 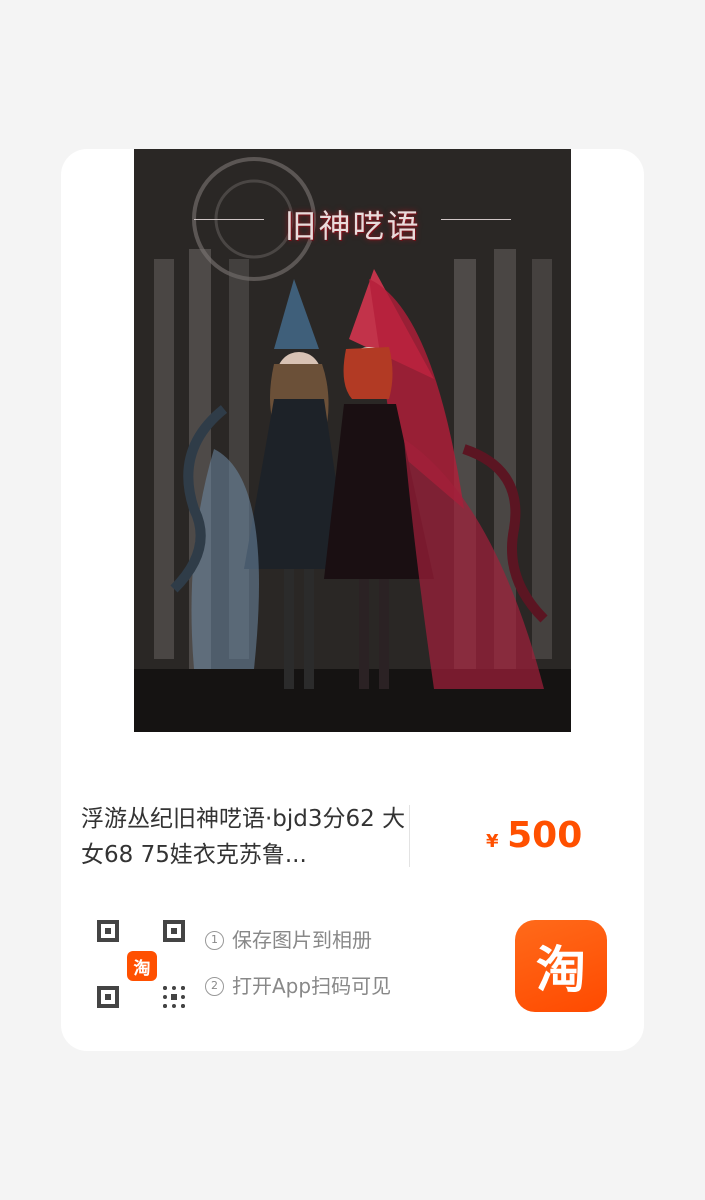 What do you see at coordinates (214, 940) in the screenshot?
I see `step-number-icon: 1` at bounding box center [214, 940].